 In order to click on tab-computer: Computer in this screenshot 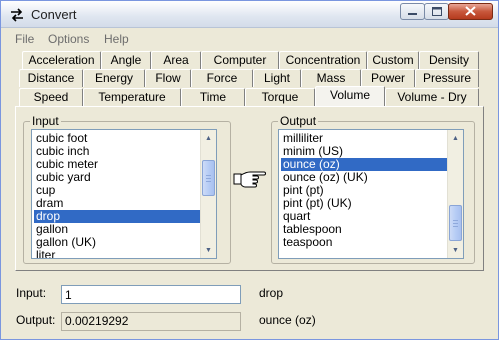, I will do `click(240, 60)`.